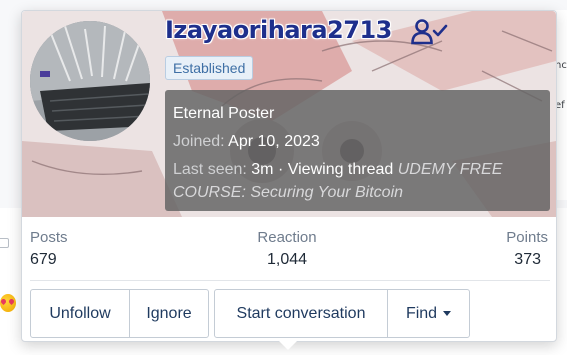 This screenshot has width=567, height=355. What do you see at coordinates (80, 313) in the screenshot?
I see `unfollow-button: Unfollow` at bounding box center [80, 313].